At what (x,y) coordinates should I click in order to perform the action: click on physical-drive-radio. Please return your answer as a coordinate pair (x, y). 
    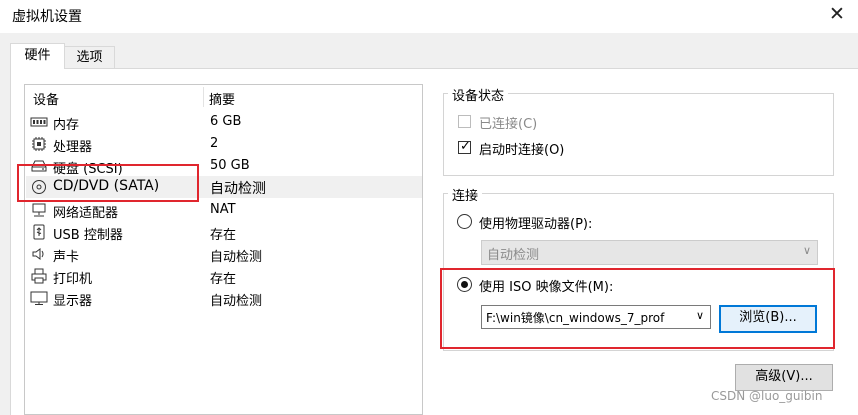
    Looking at the image, I should click on (464, 221).